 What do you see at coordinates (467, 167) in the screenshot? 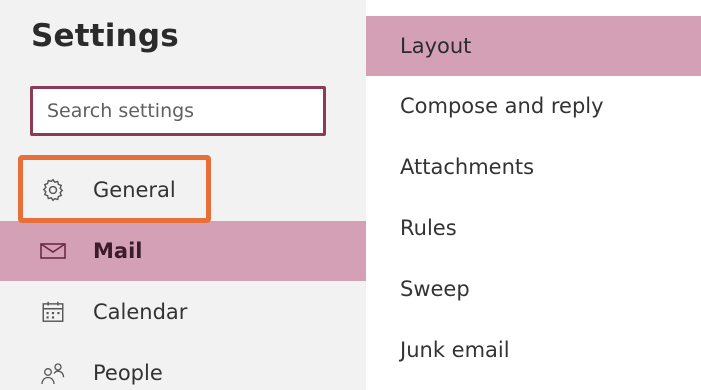
I see `submenu-item-label: Attachments` at bounding box center [467, 167].